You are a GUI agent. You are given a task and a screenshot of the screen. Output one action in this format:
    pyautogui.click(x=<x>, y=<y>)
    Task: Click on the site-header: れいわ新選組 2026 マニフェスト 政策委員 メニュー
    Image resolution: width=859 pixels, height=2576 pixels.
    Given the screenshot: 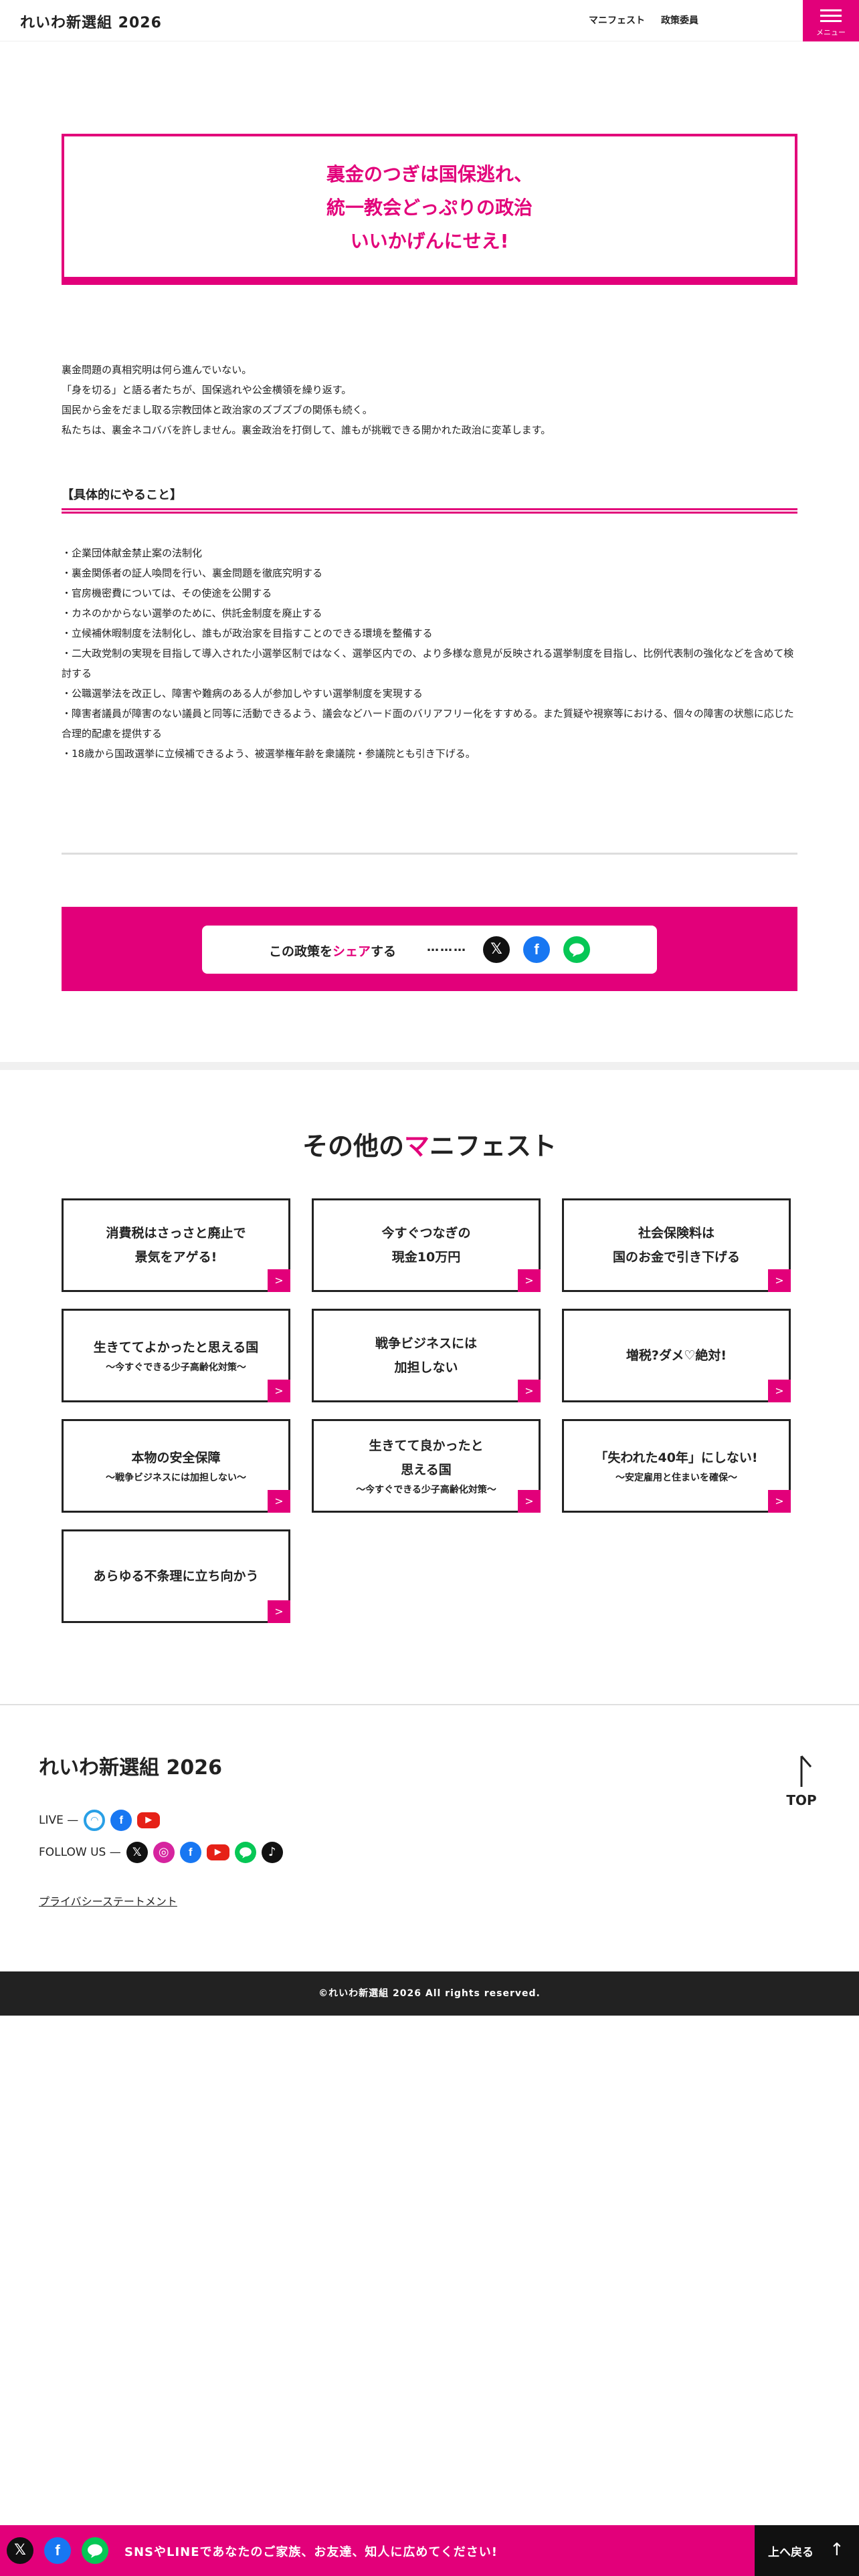 What is the action you would take?
    pyautogui.click(x=429, y=20)
    